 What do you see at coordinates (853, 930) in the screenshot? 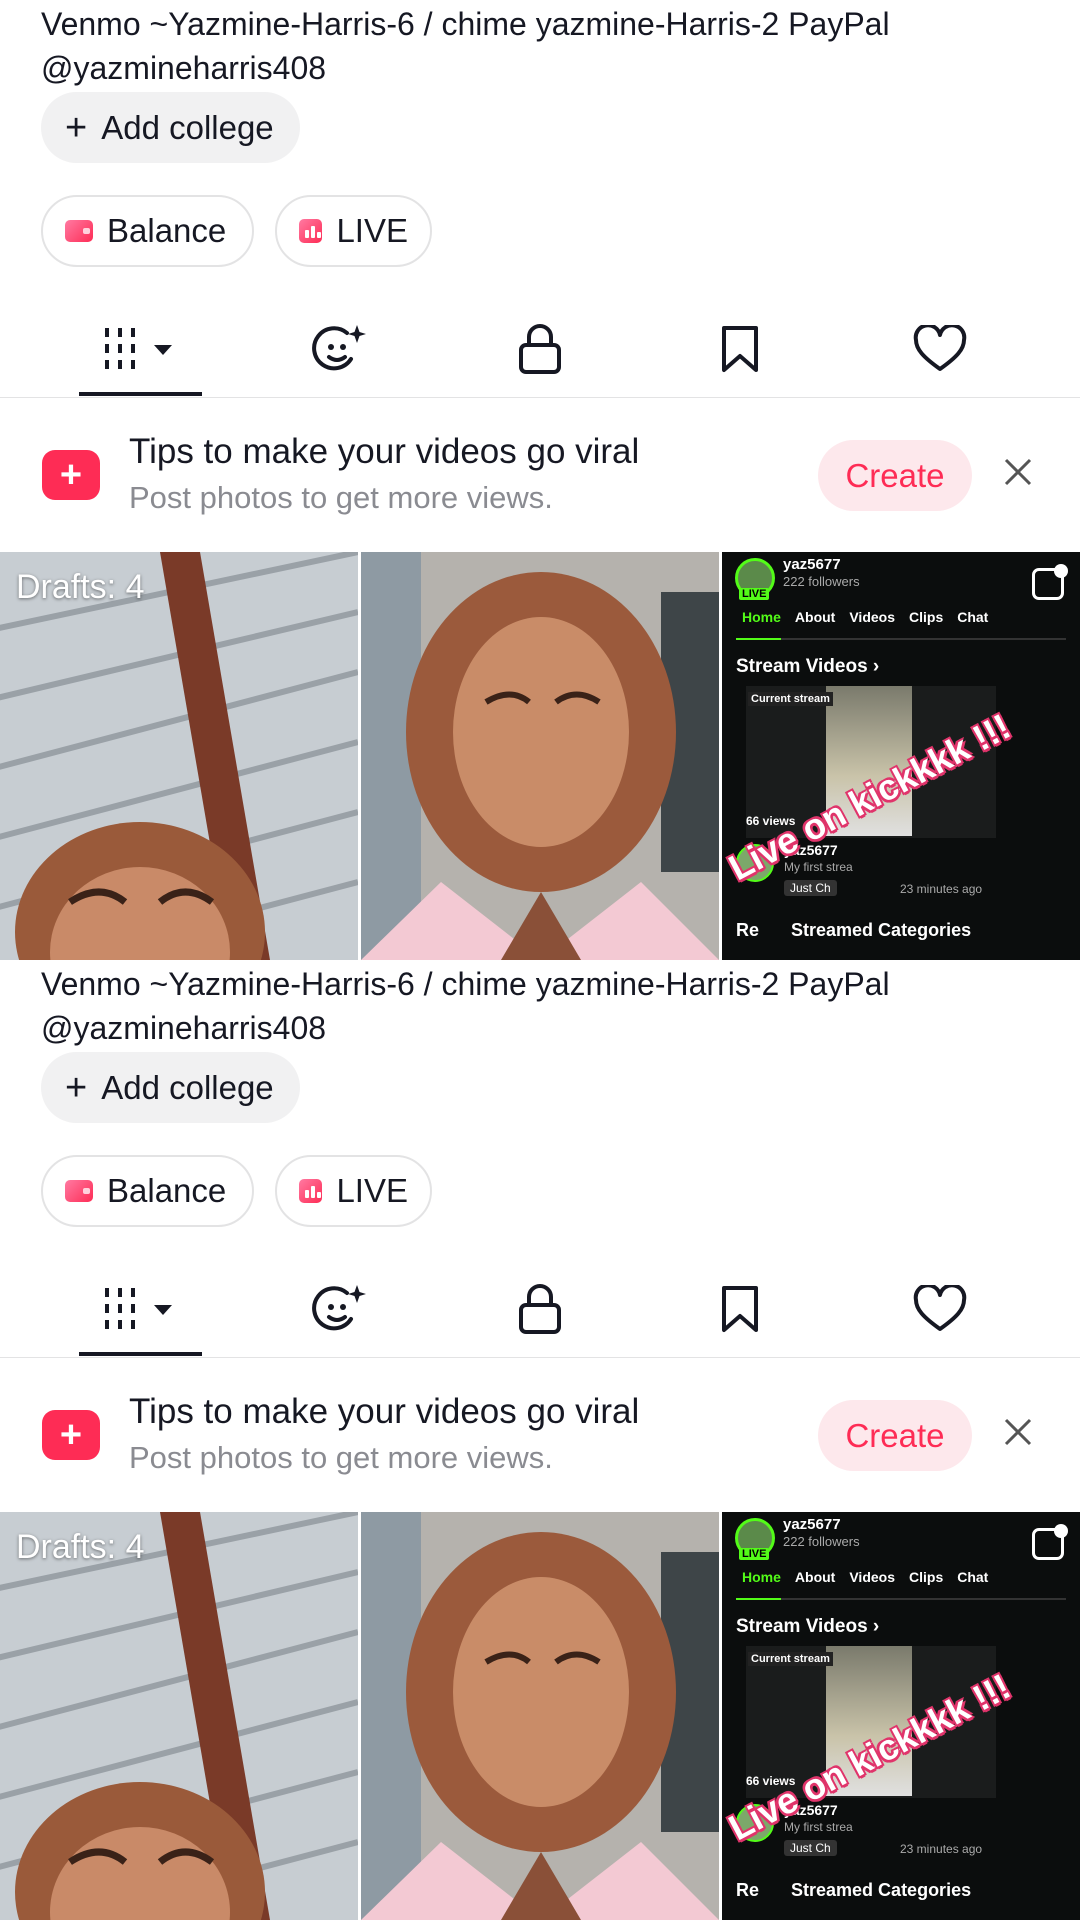
I see `recent-categories: Re Streamed Categories` at bounding box center [853, 930].